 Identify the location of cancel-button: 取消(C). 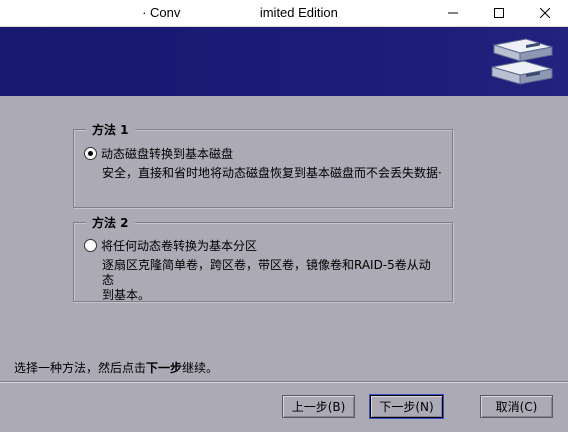
(516, 406).